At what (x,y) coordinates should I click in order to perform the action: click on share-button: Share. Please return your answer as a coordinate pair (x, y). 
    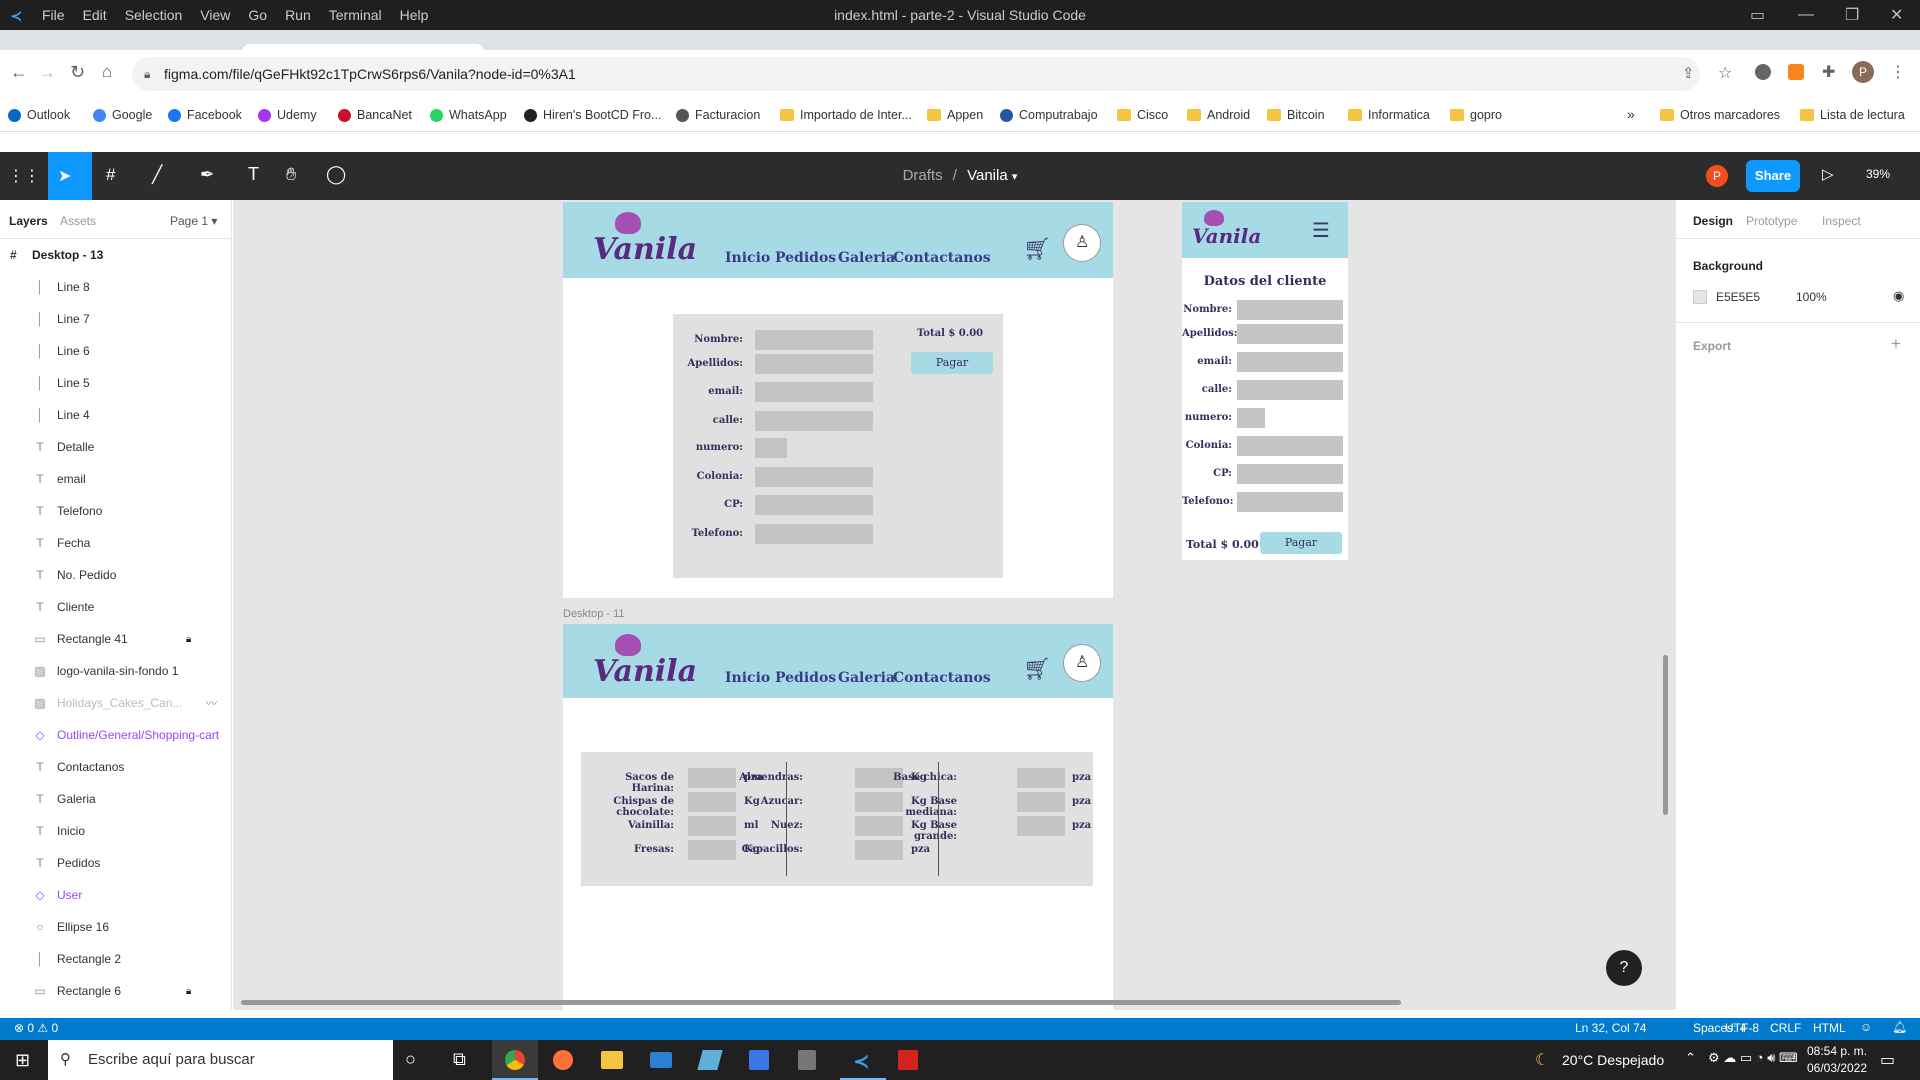
    Looking at the image, I should click on (1773, 176).